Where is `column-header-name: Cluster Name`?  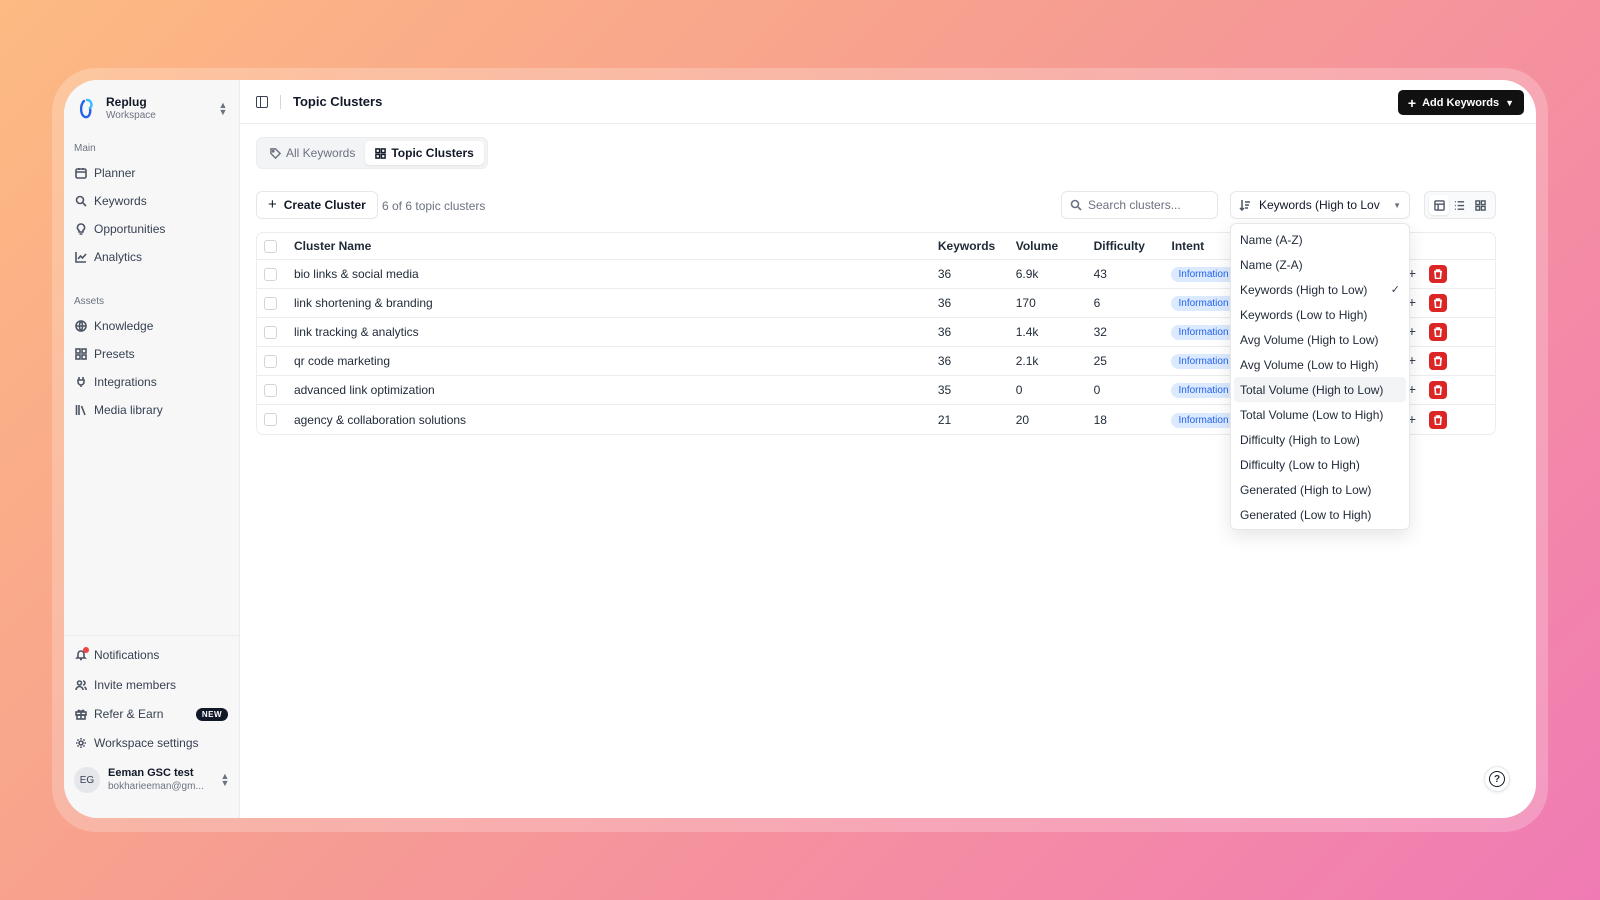
column-header-name: Cluster Name is located at coordinates (616, 246).